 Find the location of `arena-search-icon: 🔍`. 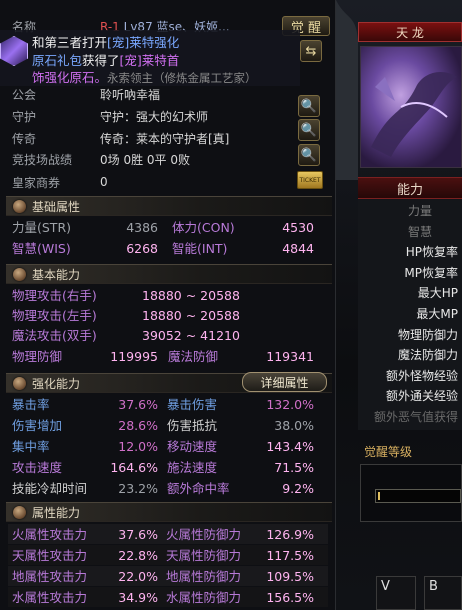

arena-search-icon: 🔍 is located at coordinates (309, 155).